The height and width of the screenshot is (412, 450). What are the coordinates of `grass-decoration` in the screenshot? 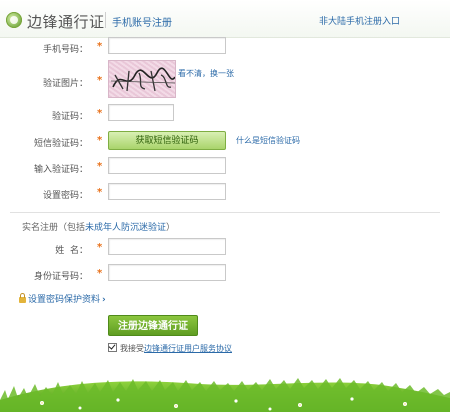 It's located at (225, 395).